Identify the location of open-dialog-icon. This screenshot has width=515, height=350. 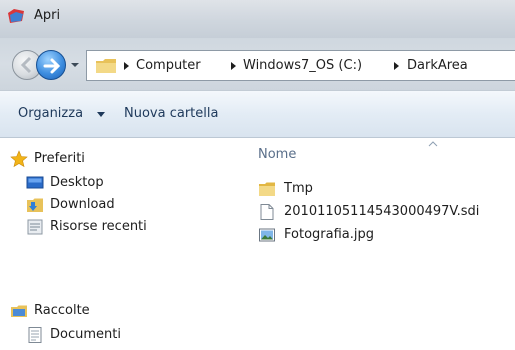
(16, 16).